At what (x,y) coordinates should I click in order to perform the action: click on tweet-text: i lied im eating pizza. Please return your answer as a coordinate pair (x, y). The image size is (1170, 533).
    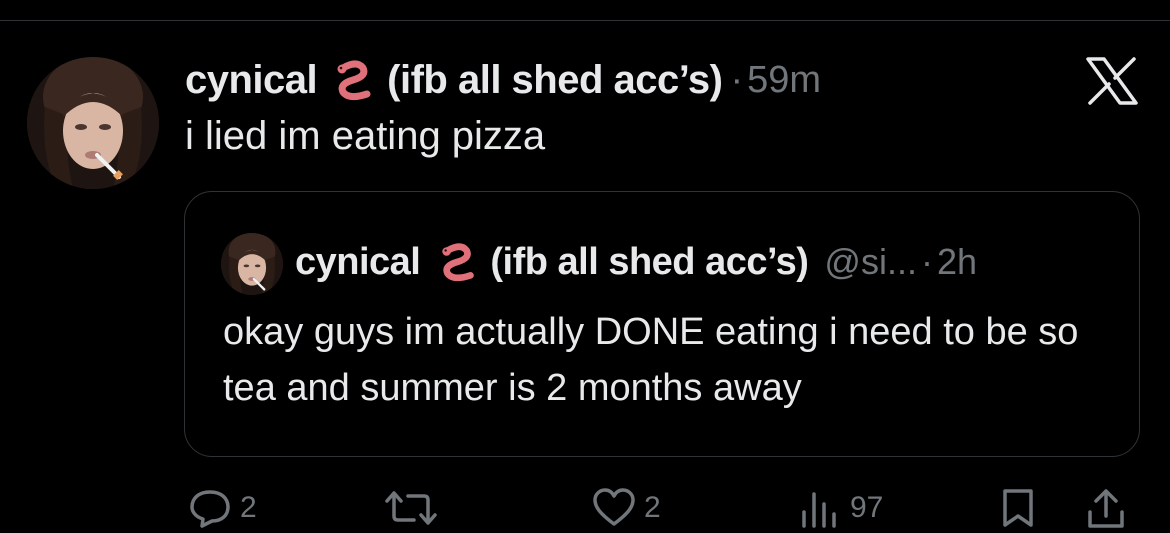
    Looking at the image, I should click on (365, 136).